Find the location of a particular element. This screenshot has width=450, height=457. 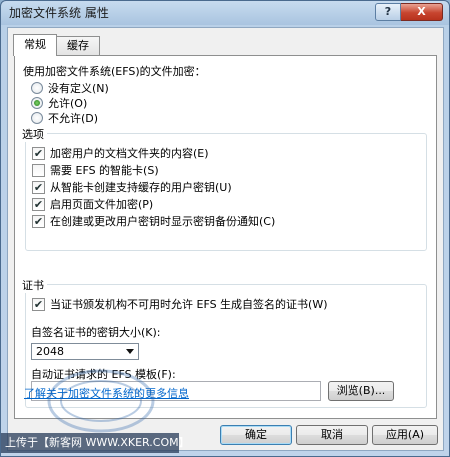

window-title: 加密文件系统 属性 is located at coordinates (59, 13).